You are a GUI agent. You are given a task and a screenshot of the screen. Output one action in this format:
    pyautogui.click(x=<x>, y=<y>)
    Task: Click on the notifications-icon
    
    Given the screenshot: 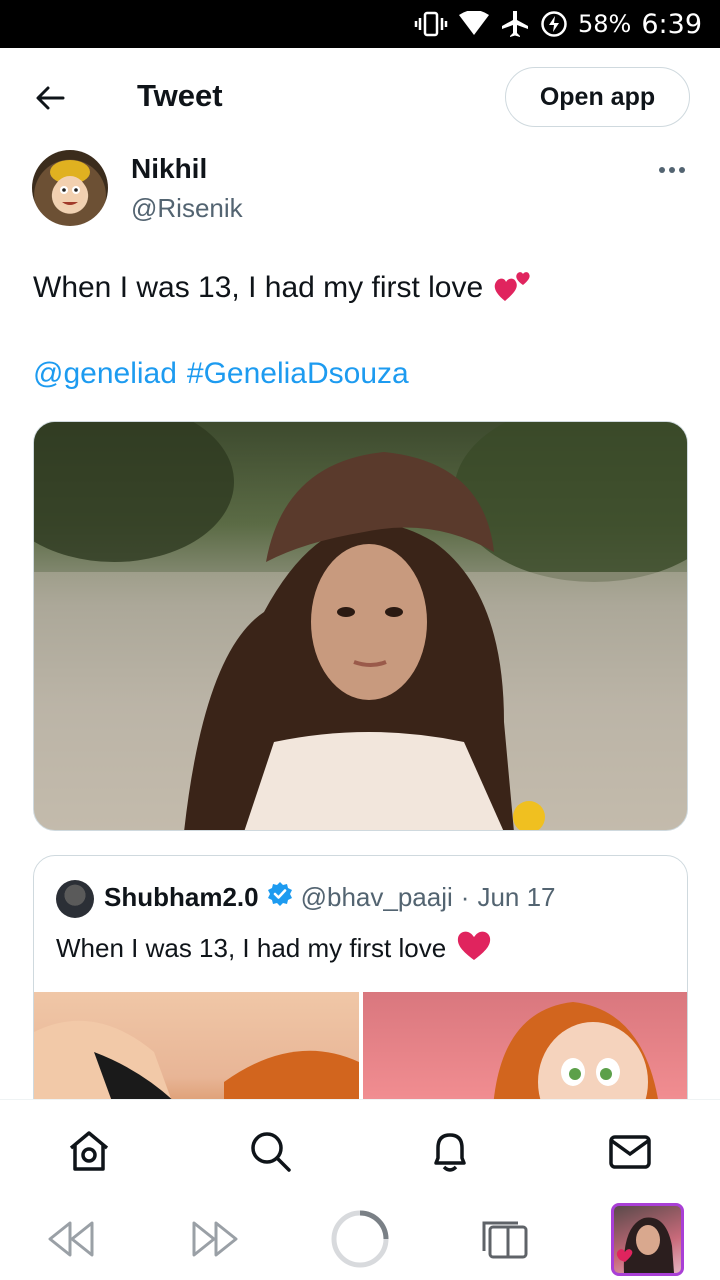 What is the action you would take?
    pyautogui.click(x=450, y=1151)
    